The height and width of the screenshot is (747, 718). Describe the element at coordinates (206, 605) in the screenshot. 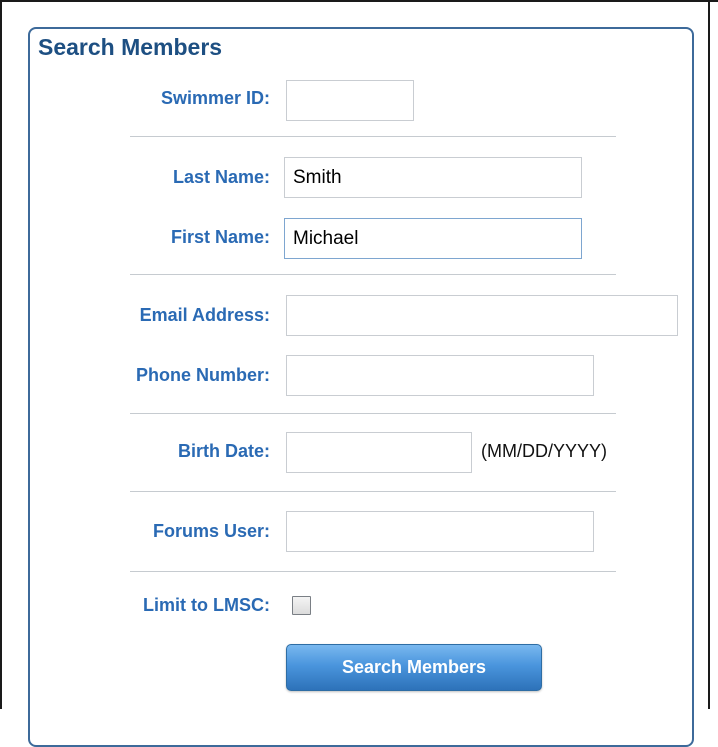

I see `limit-lmsc-label: Limit to LMSC:` at that location.